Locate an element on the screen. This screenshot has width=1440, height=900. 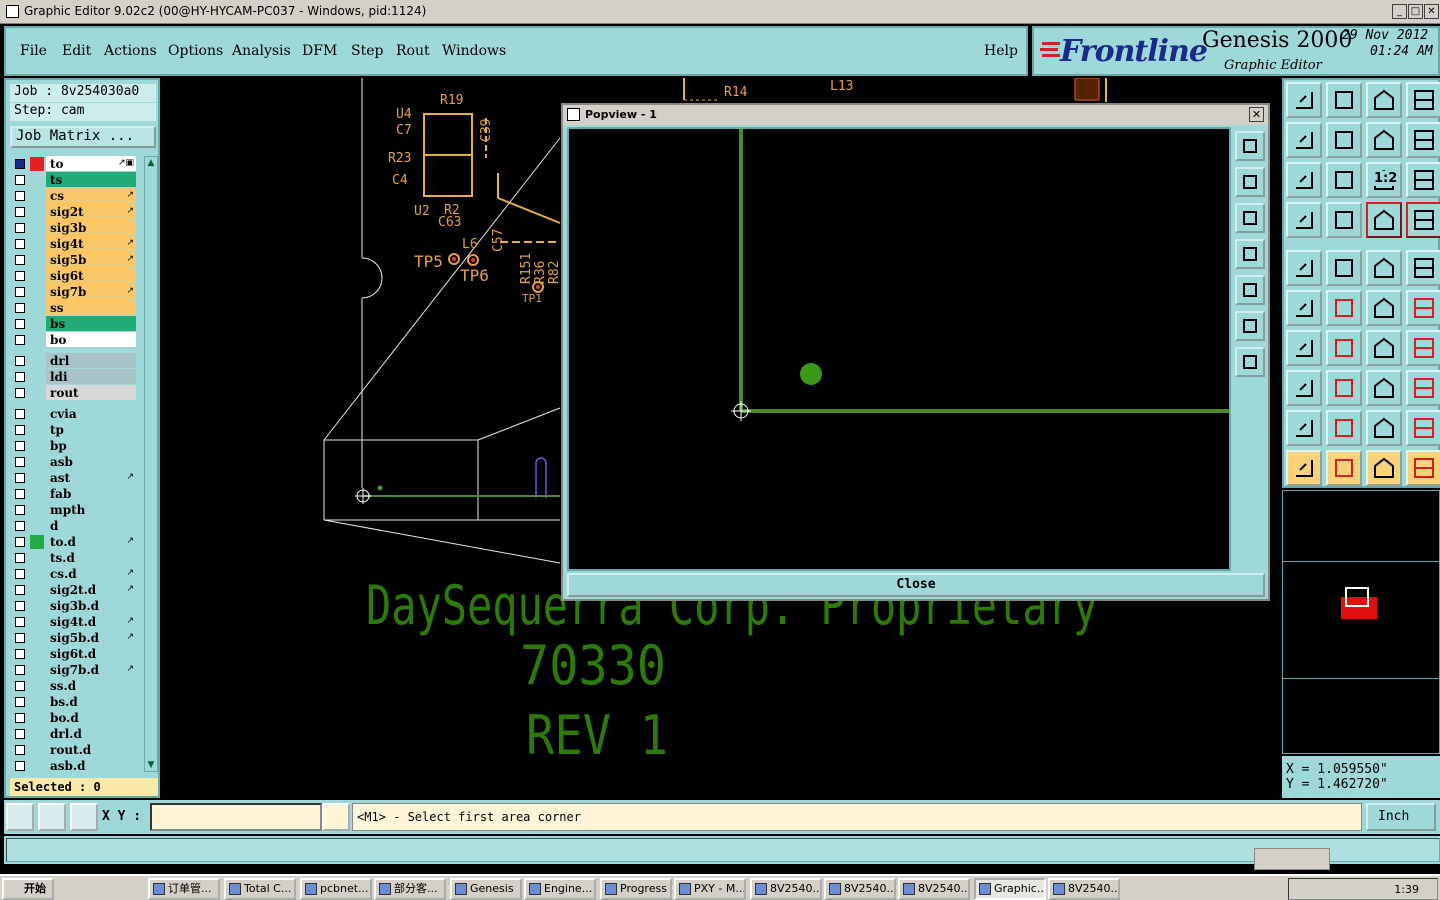
layer-row: sig7b ↗ is located at coordinates (75, 292).